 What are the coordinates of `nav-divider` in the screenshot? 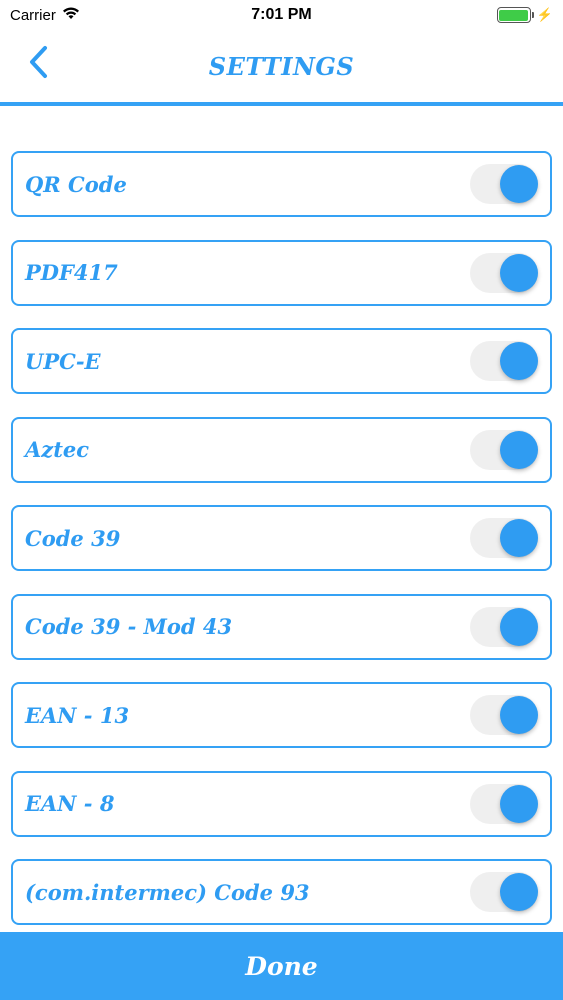 It's located at (281, 104).